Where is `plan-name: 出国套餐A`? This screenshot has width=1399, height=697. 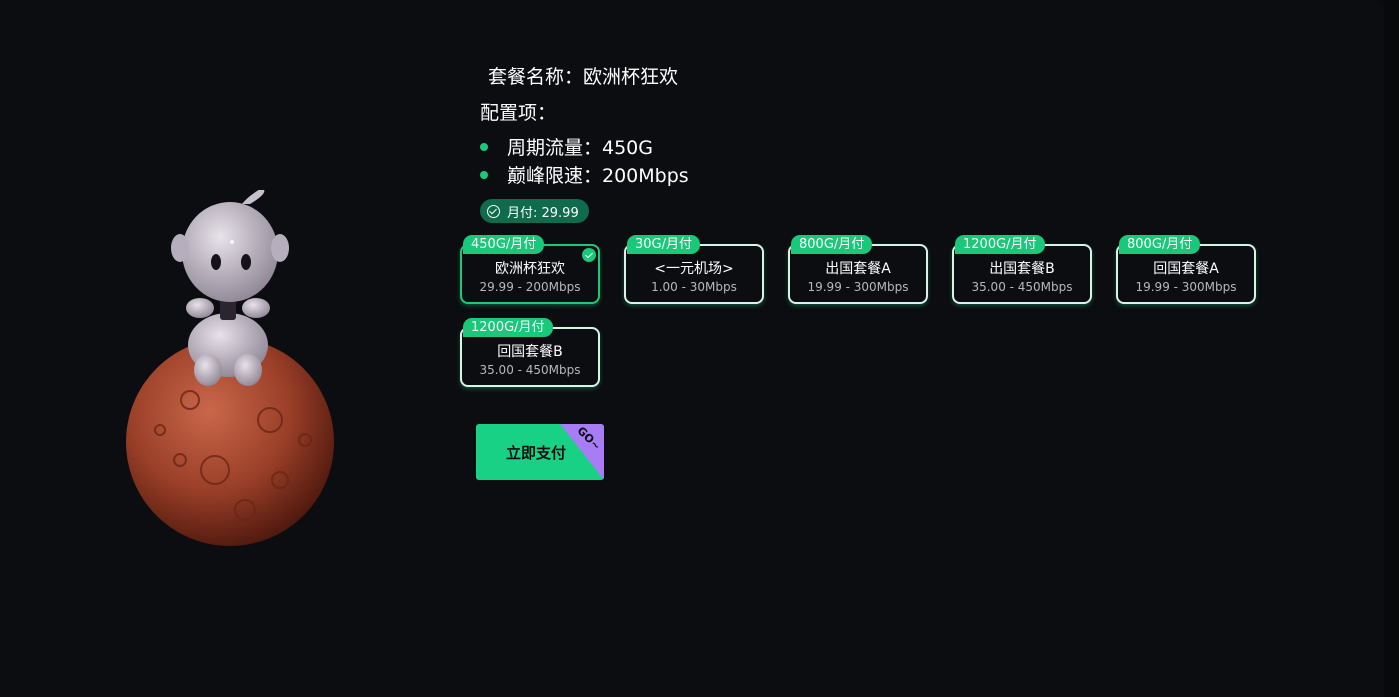 plan-name: 出国套餐A is located at coordinates (858, 269).